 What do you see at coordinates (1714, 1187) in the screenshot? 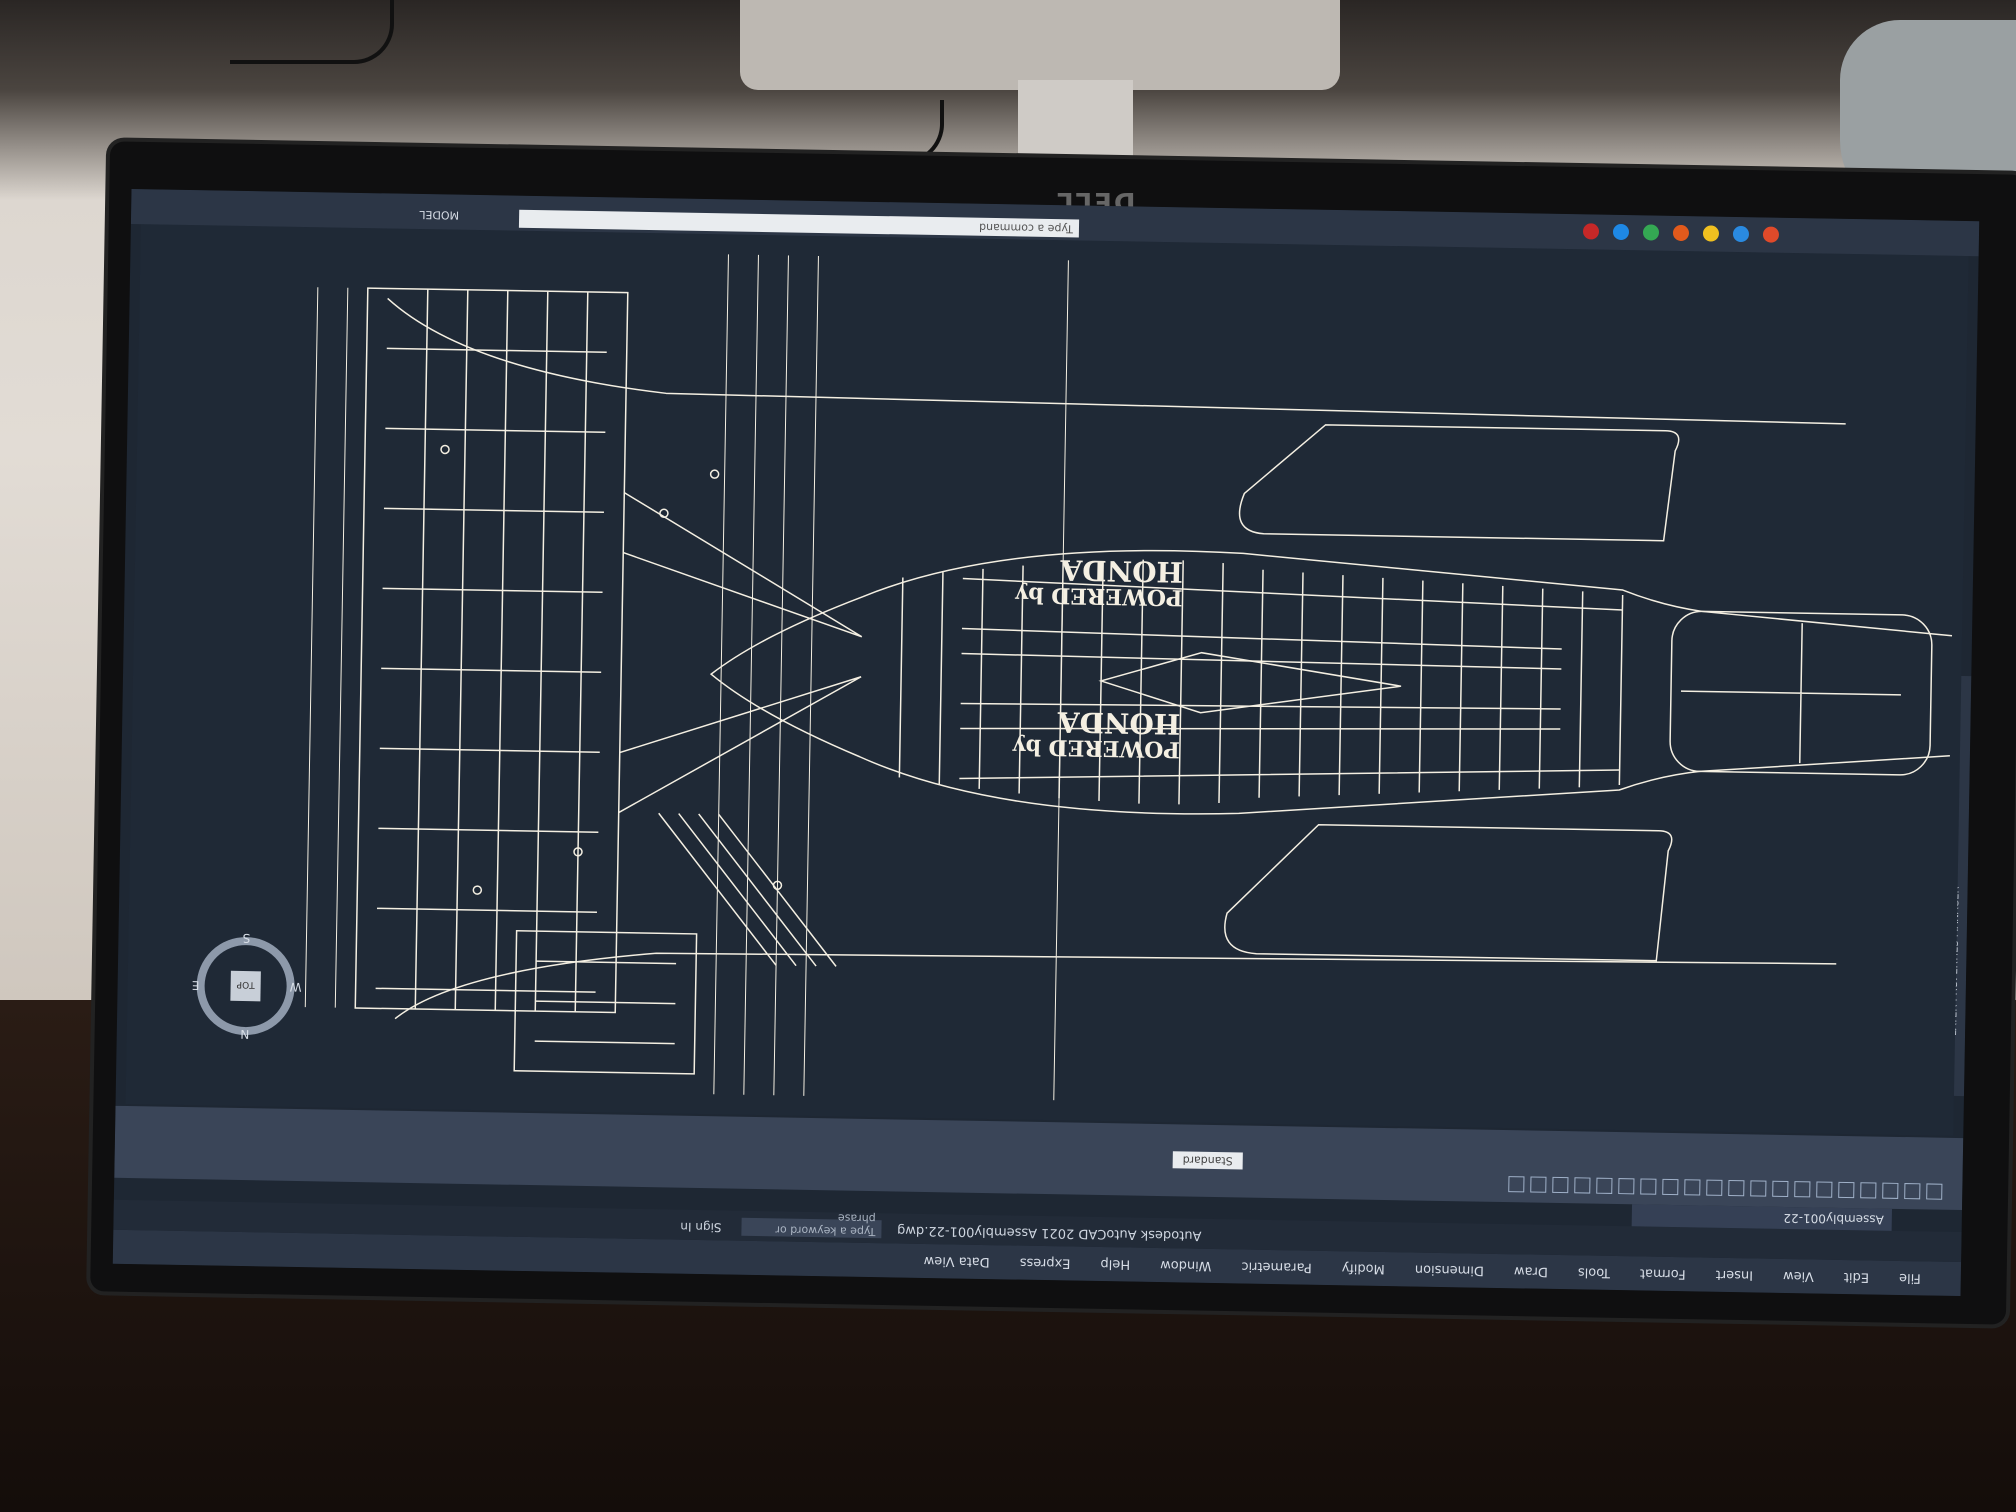
I see `rotate-tool-icon` at bounding box center [1714, 1187].